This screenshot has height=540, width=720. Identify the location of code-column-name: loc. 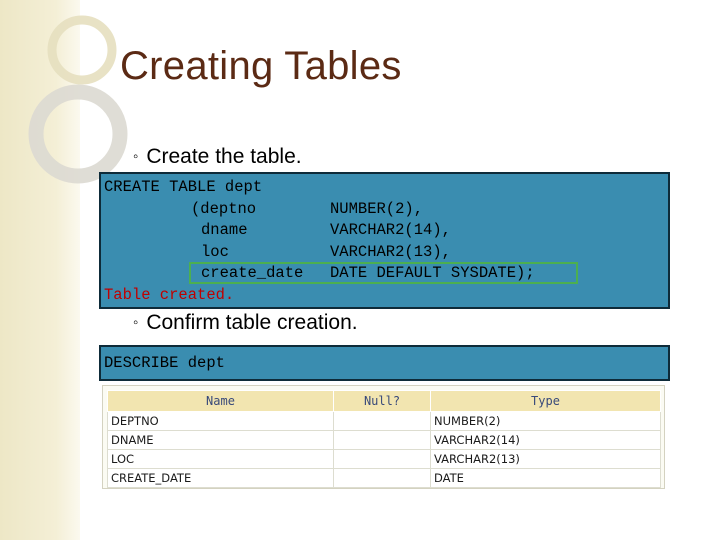
(215, 252).